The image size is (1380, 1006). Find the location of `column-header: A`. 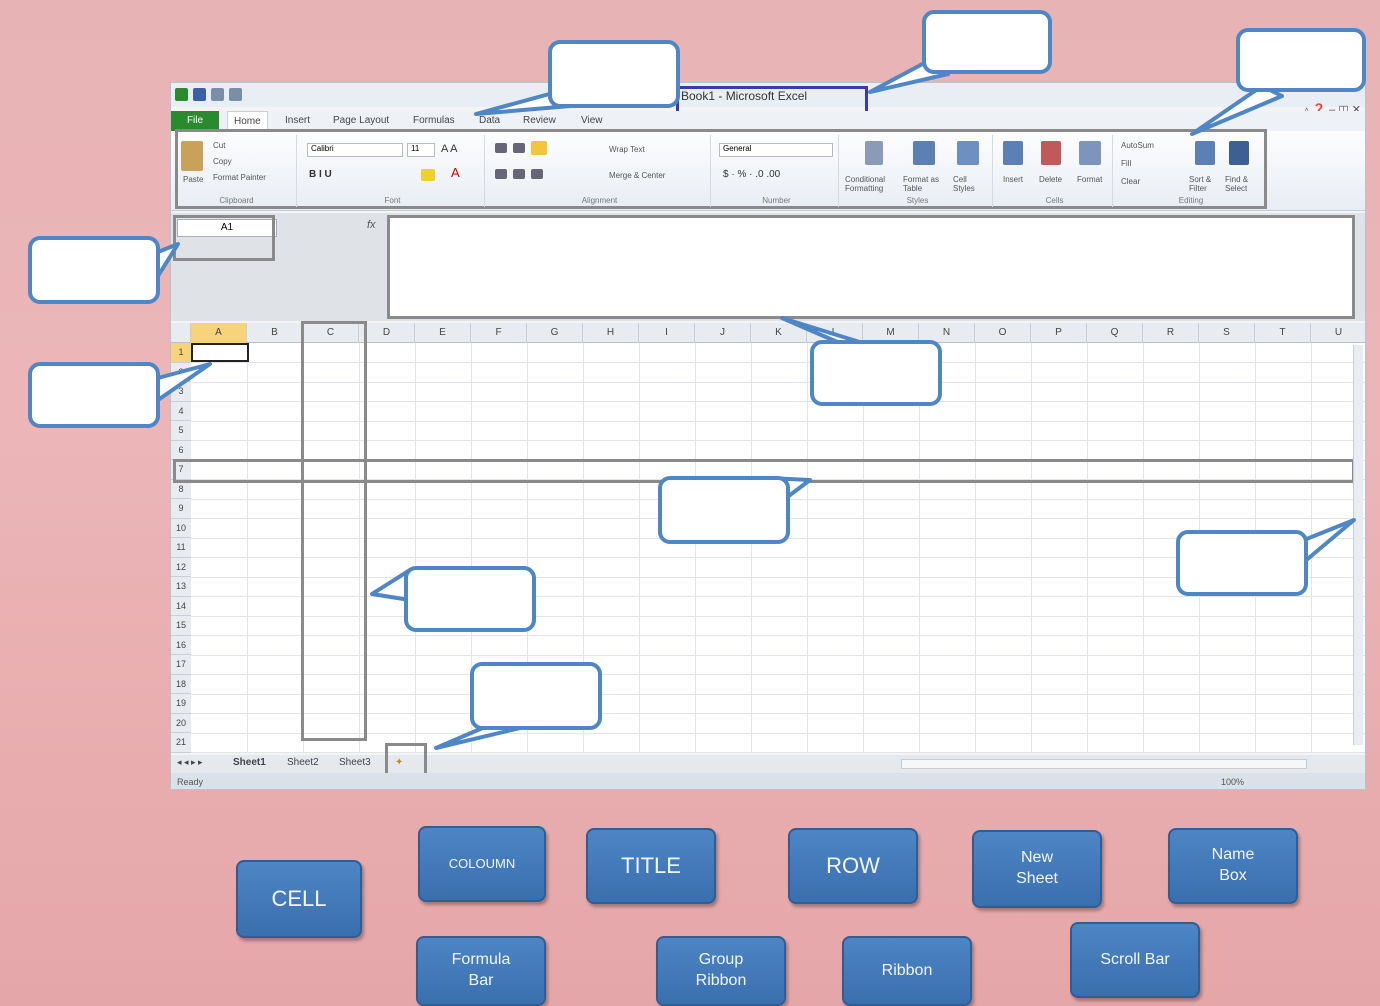

column-header: A is located at coordinates (219, 333).